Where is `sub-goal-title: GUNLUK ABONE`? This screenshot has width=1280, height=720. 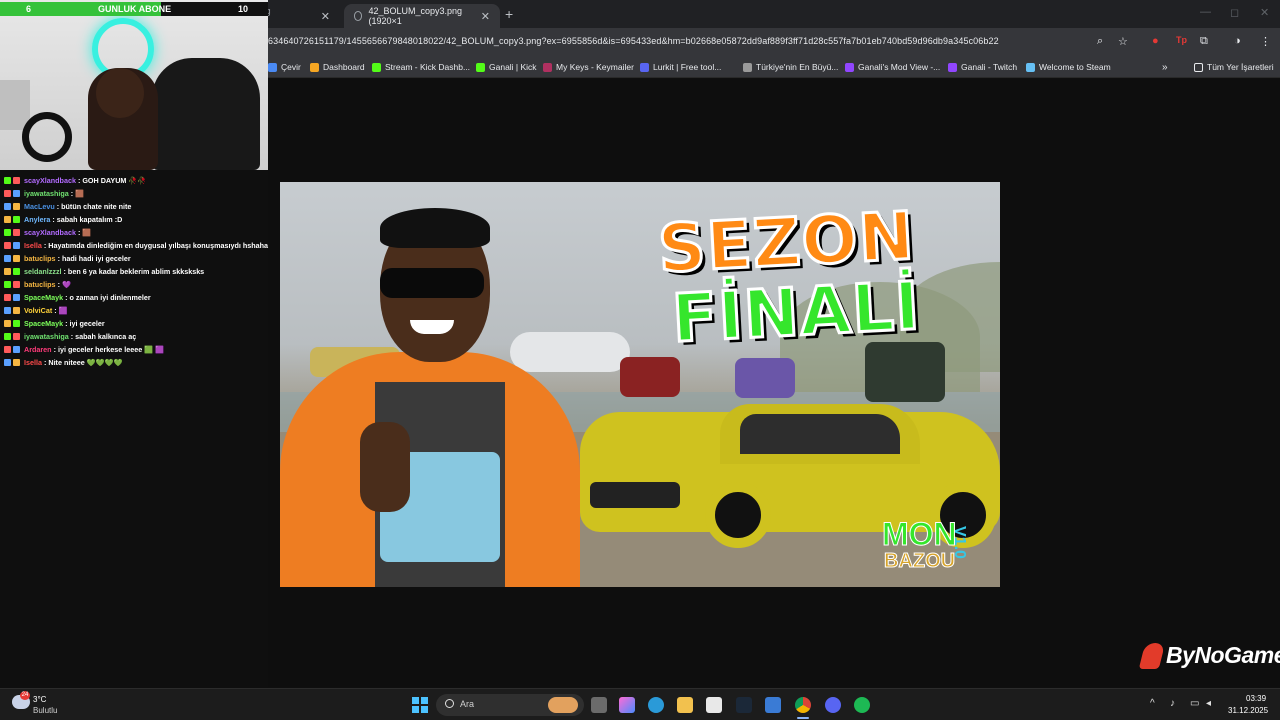
sub-goal-title: GUNLUK ABONE is located at coordinates (135, 9).